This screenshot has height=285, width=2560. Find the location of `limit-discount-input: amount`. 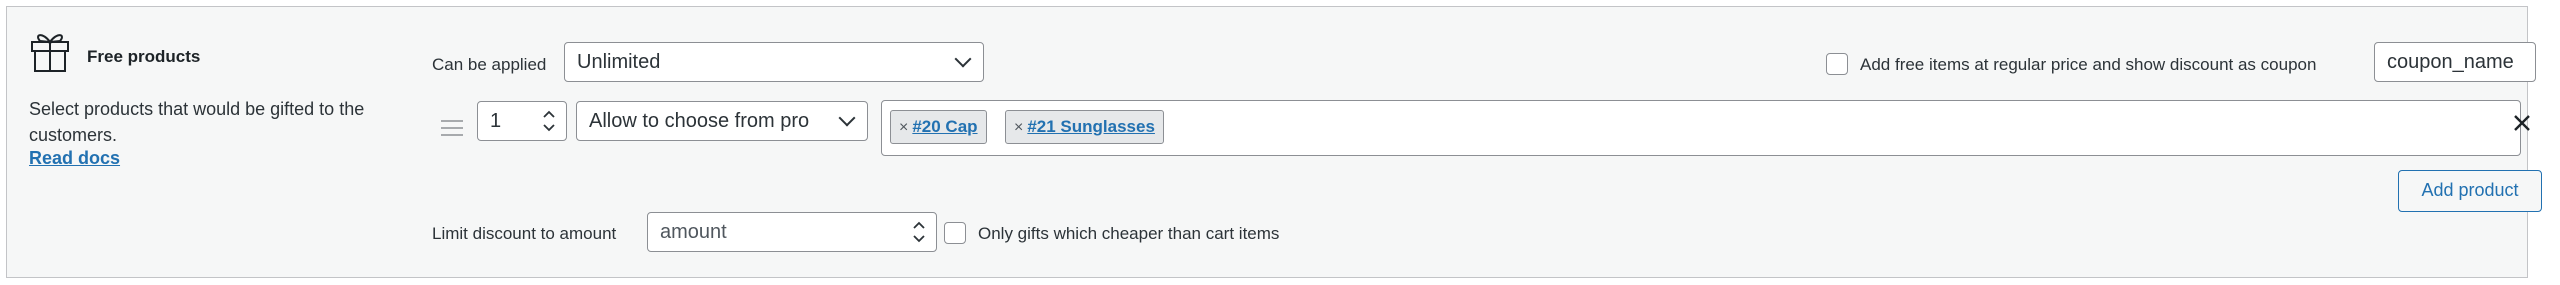

limit-discount-input: amount is located at coordinates (792, 232).